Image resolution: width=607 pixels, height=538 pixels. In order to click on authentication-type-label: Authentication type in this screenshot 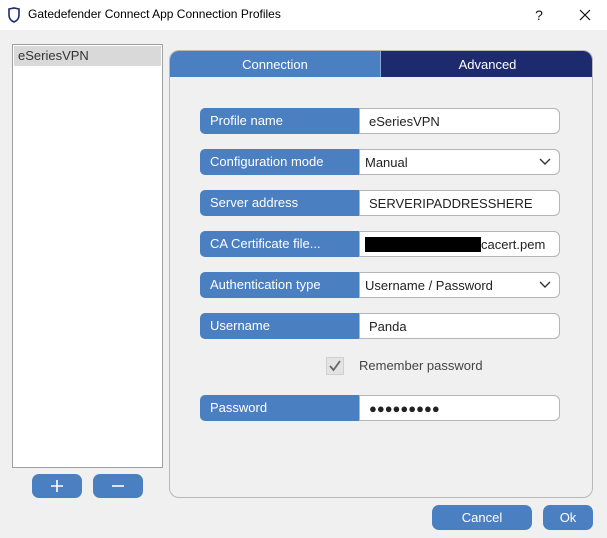, I will do `click(280, 285)`.